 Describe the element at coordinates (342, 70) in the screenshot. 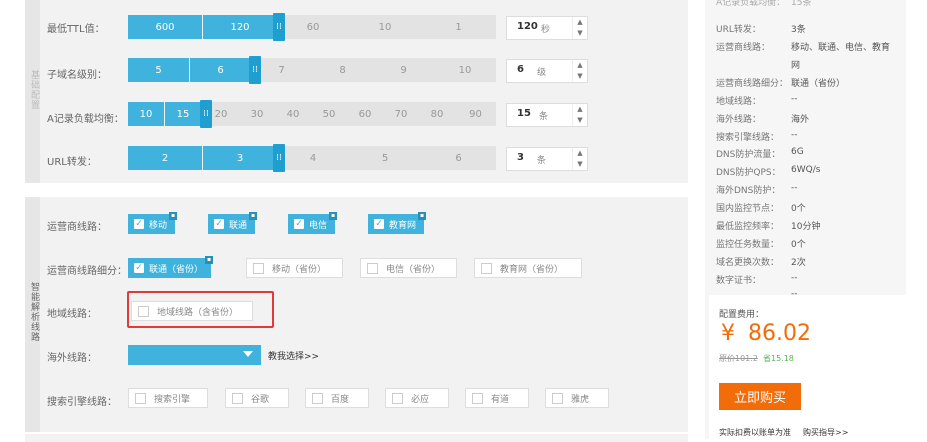

I see `subdomain-seg: 8` at that location.